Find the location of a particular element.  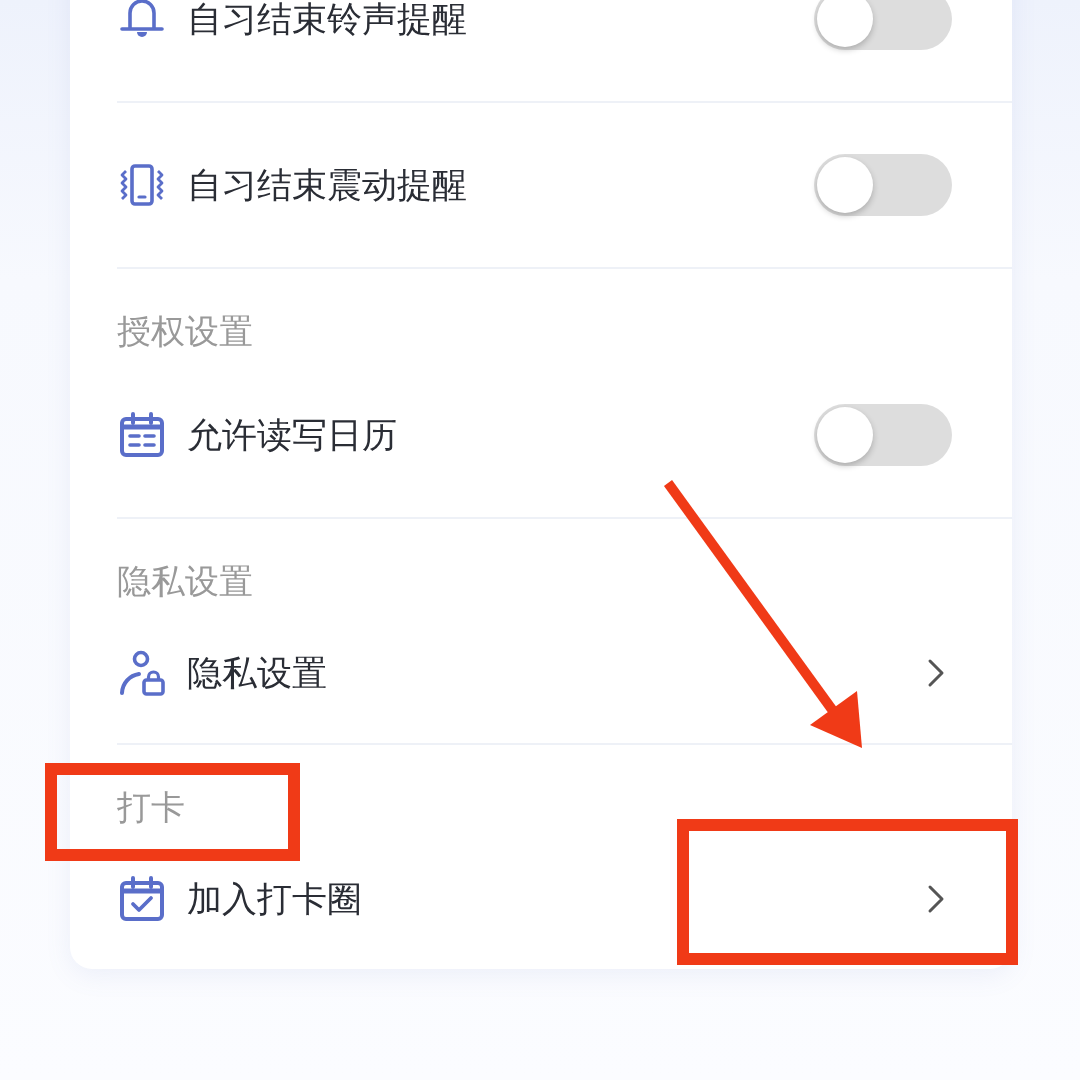

calendar-check-icon is located at coordinates (142, 899).